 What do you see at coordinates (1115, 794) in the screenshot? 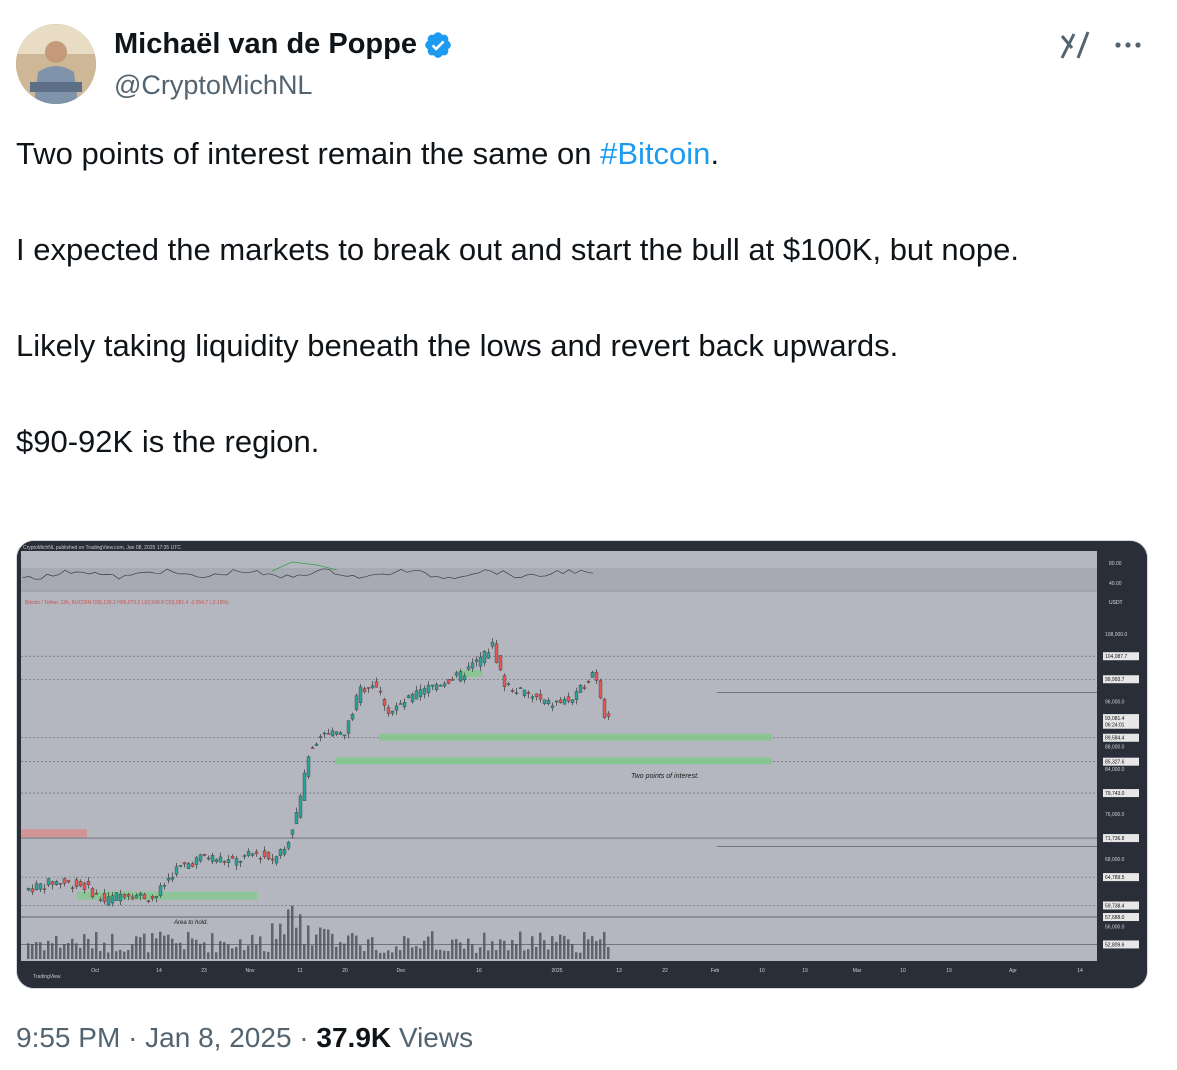
I see `price-label: 79,743.0` at bounding box center [1115, 794].